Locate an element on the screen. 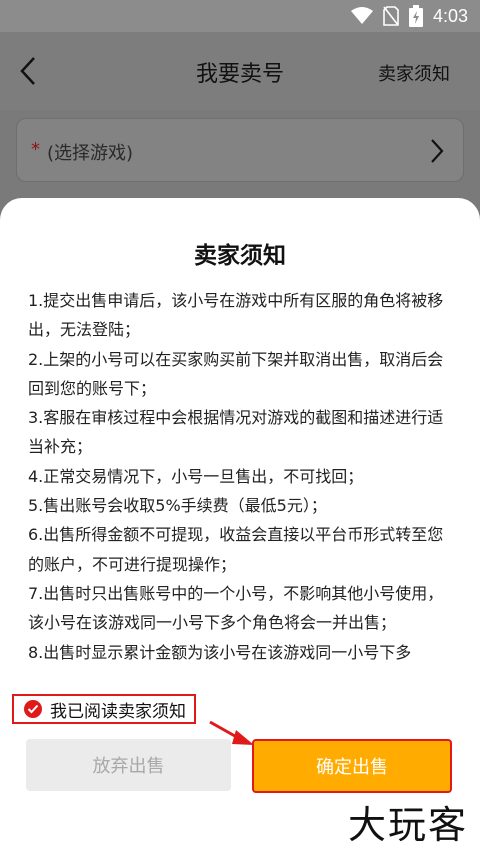 This screenshot has height=853, width=480. abandon-sale-button: 放弃出售 is located at coordinates (128, 765).